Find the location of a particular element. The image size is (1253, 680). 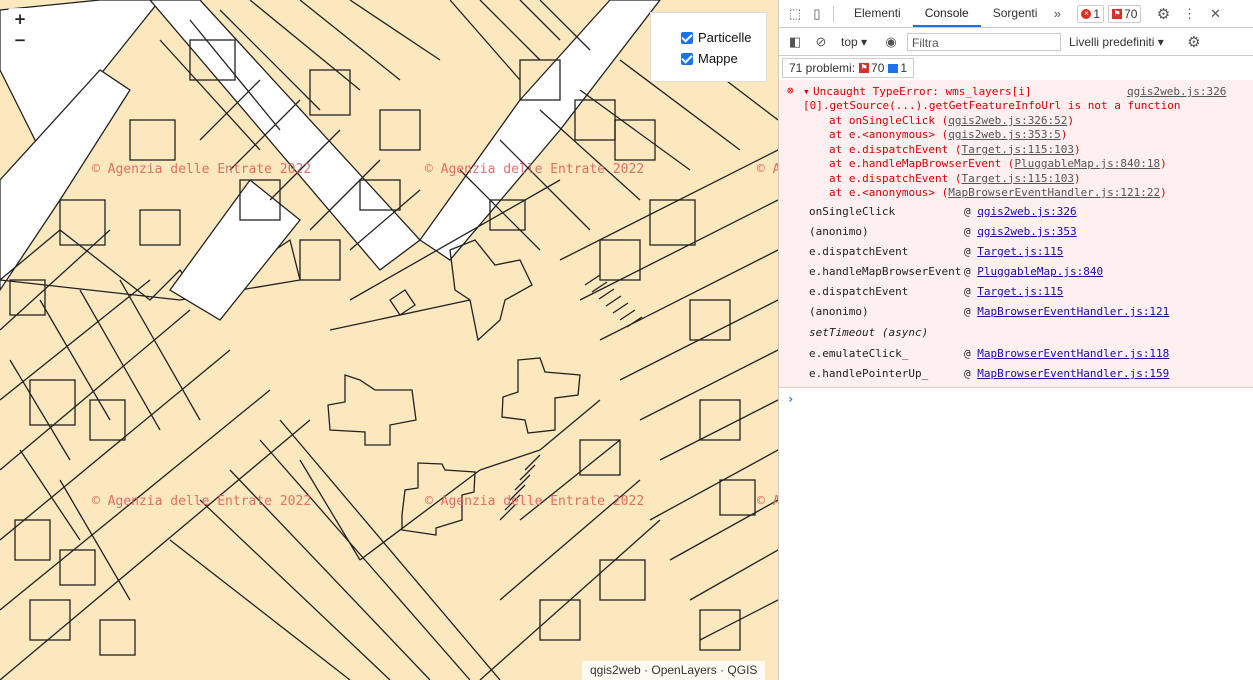

stack-trace-line: at onSingleClick (qgis2web.js:326:52) is located at coordinates (952, 120).